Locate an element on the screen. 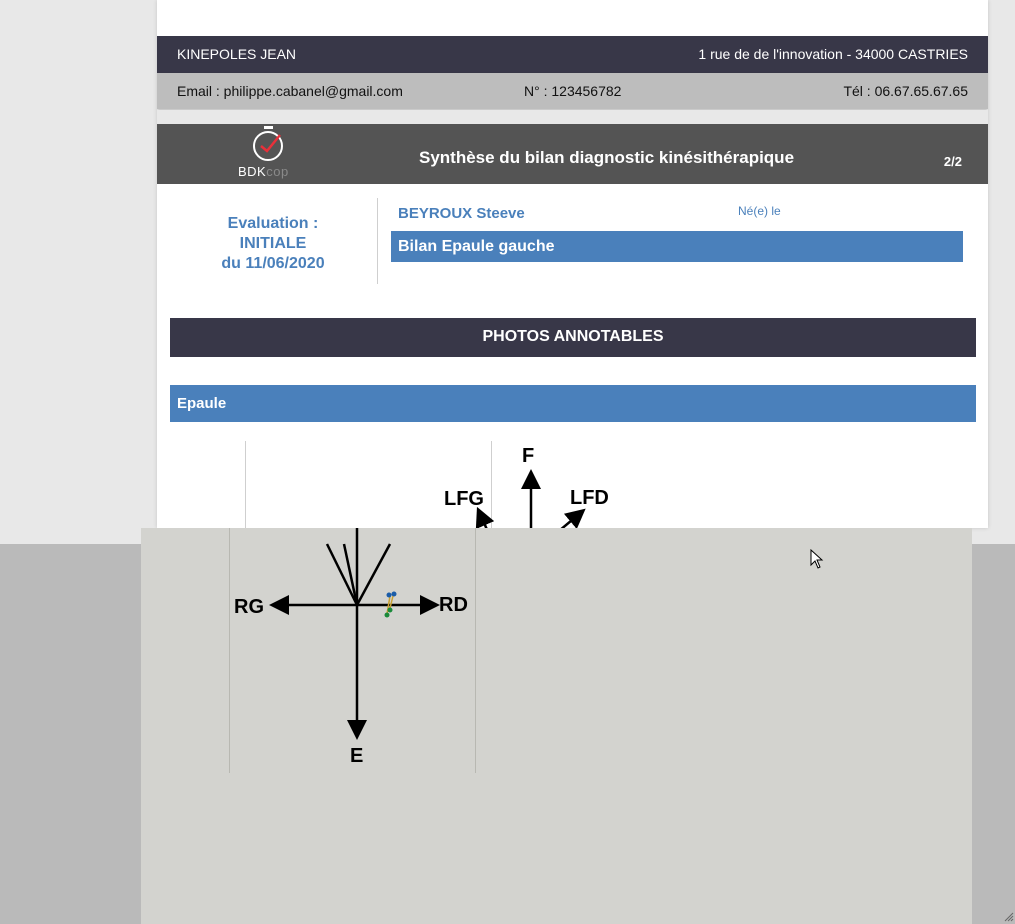 Image resolution: width=1015 pixels, height=924 pixels. logo-text: BDKcop is located at coordinates (263, 171).